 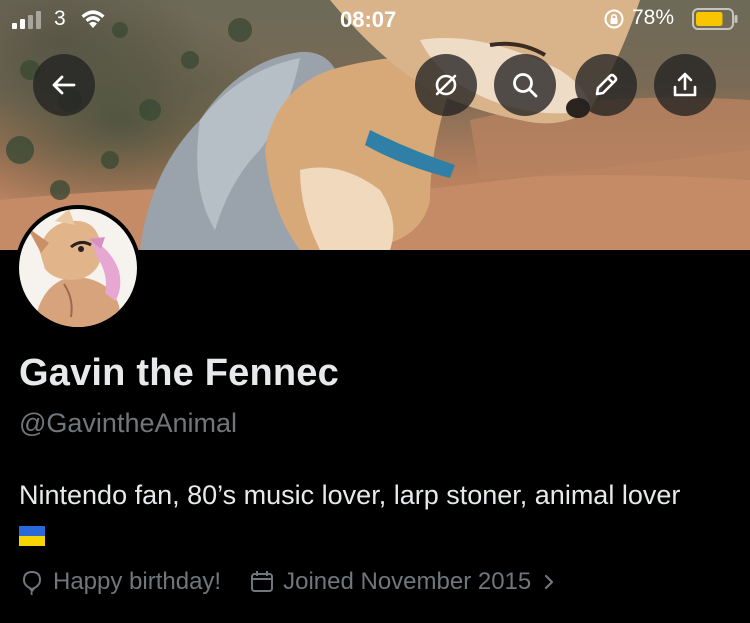 I want to click on battery-icon, so click(x=715, y=19).